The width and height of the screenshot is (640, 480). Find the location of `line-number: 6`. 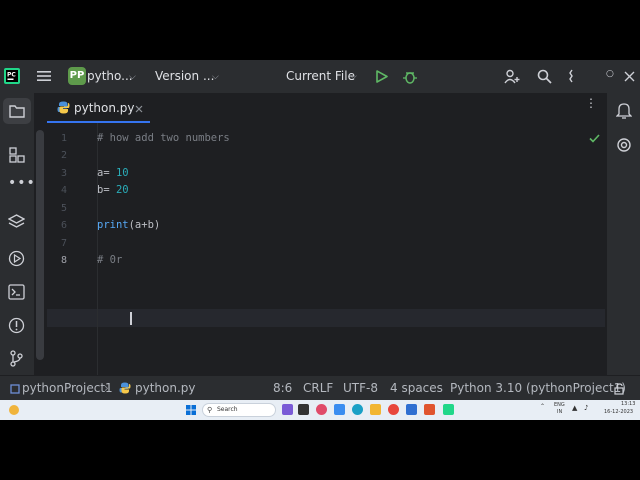

line-number: 6 is located at coordinates (63, 225).